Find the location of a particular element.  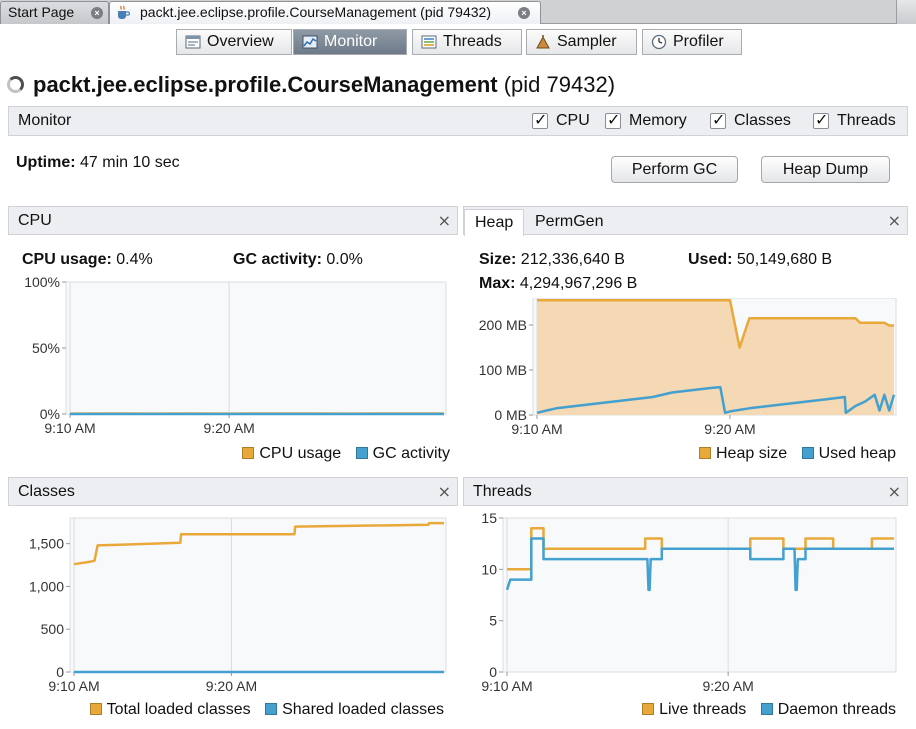

tab-threads: Threads is located at coordinates (467, 42).